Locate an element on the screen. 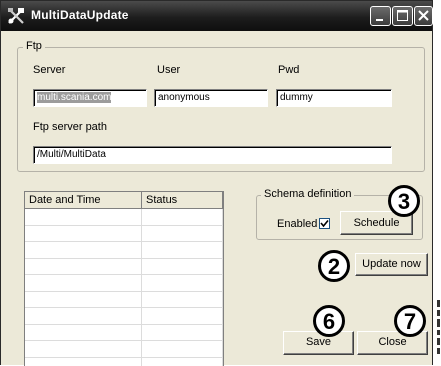 The height and width of the screenshot is (366, 441). pwd-input: dummy is located at coordinates (334, 98).